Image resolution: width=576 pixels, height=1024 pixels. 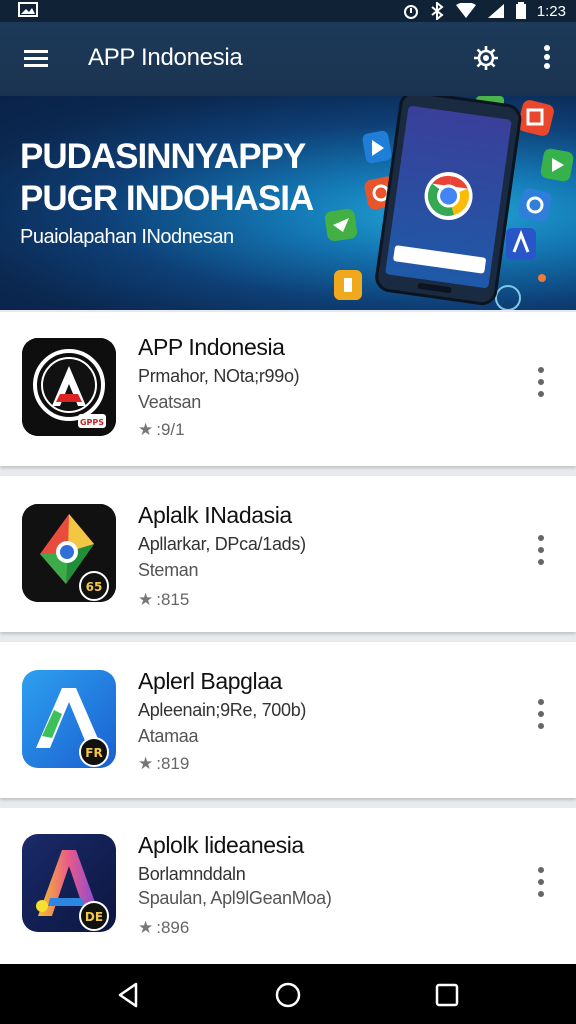 I want to click on app-icon-badge: DE, so click(x=94, y=917).